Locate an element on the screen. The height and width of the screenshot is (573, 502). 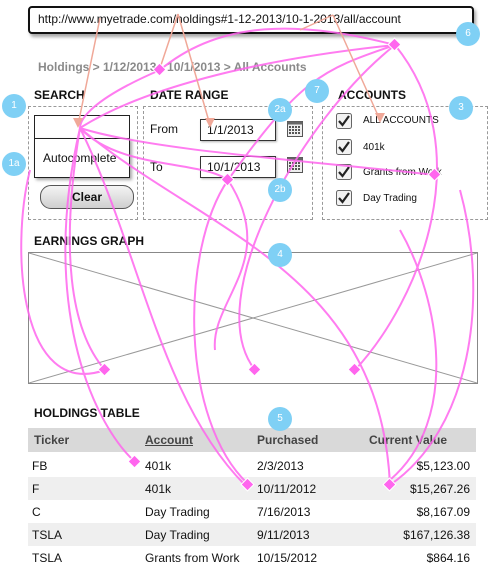
annotation-badge: 1 is located at coordinates (14, 106).